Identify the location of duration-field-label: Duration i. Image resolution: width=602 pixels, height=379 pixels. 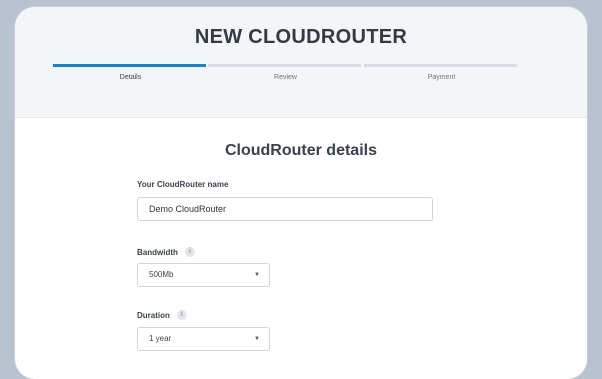
(162, 315).